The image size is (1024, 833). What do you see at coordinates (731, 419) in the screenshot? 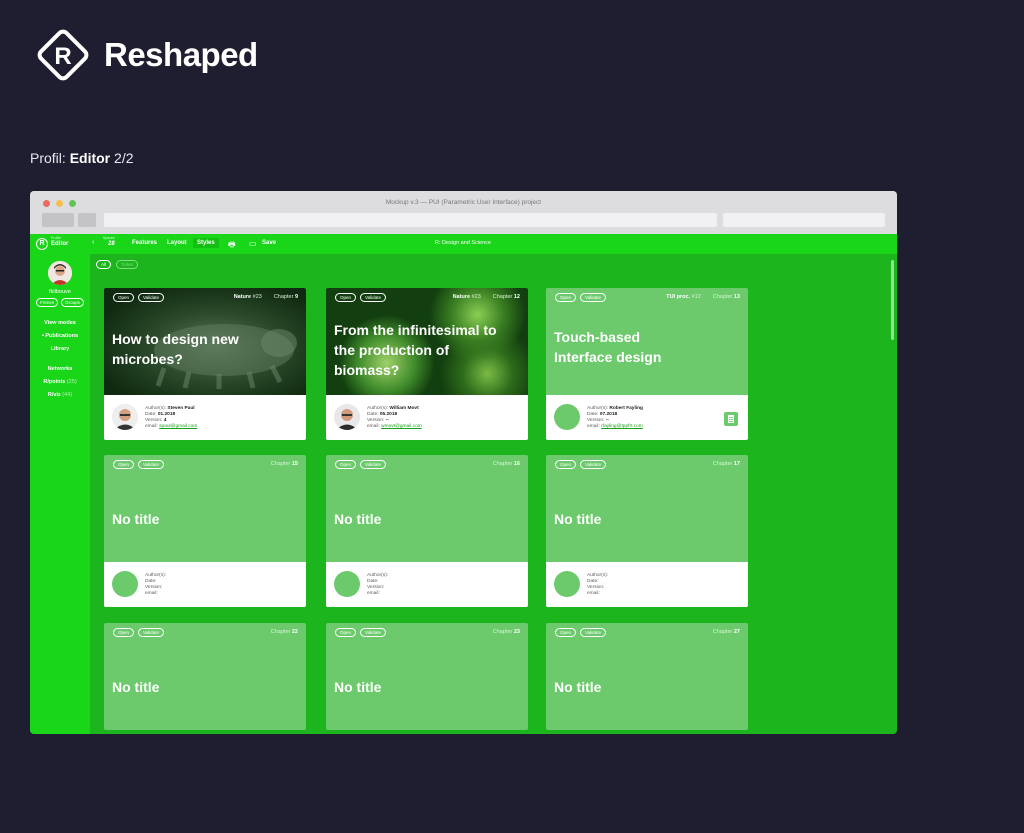
I see `document-icon` at bounding box center [731, 419].